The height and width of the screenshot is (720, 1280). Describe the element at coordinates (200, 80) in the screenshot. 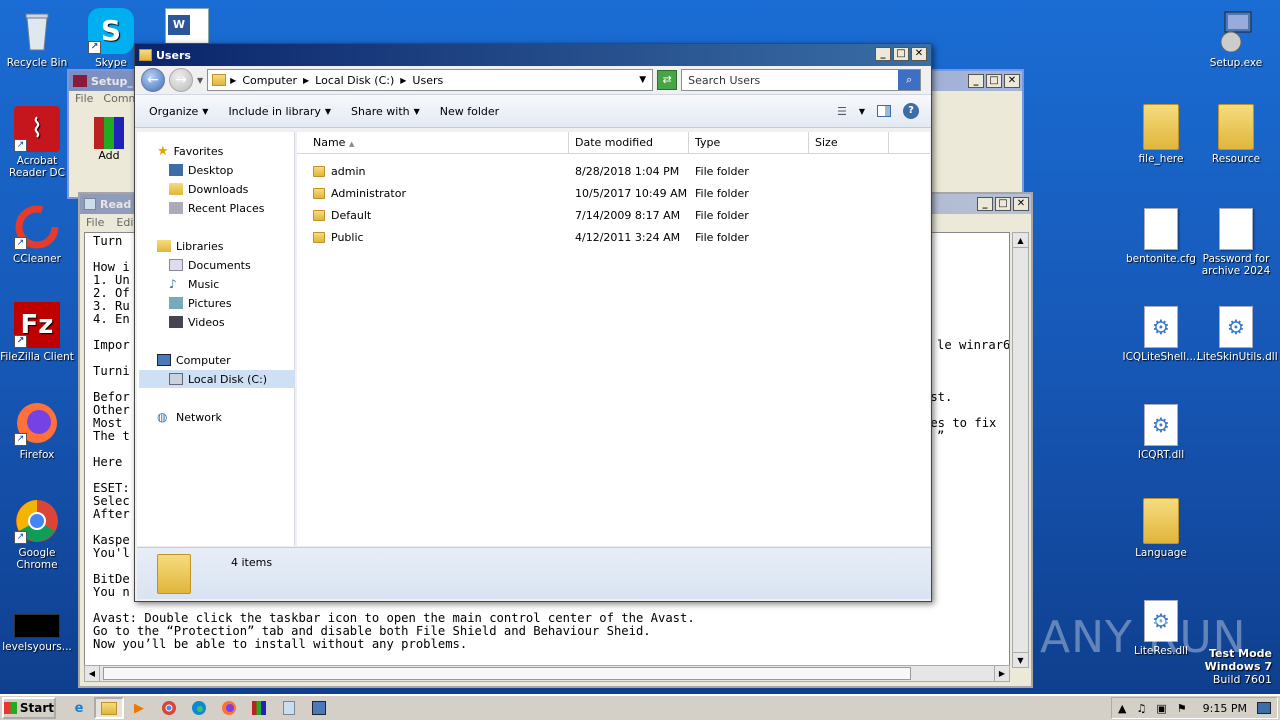

I see `recent-pages-chevron-icon: ▼` at that location.